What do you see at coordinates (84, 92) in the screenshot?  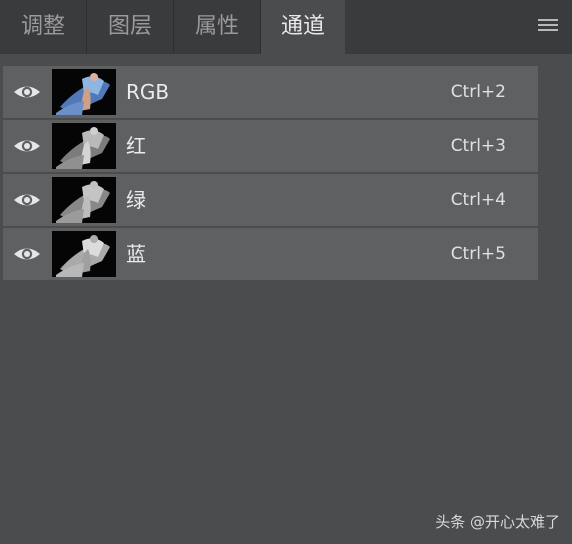 I see `channel-thumbnail-rgb` at bounding box center [84, 92].